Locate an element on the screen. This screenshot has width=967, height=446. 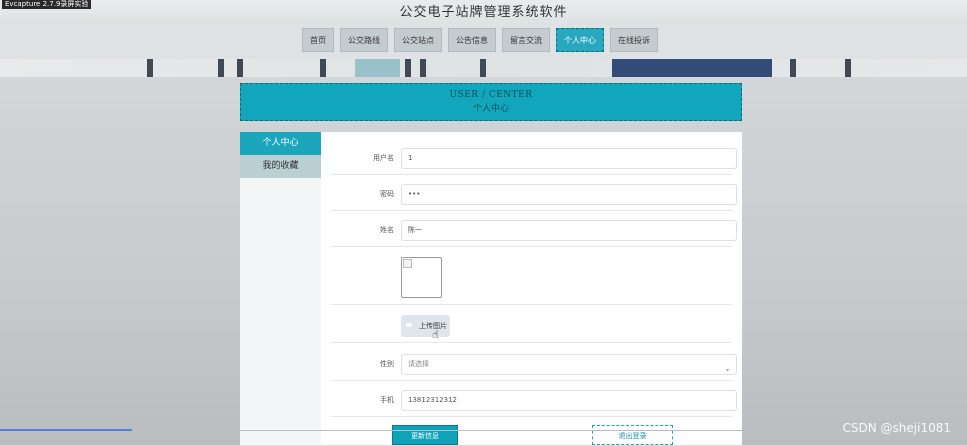
banner-image is located at coordinates (483, 68).